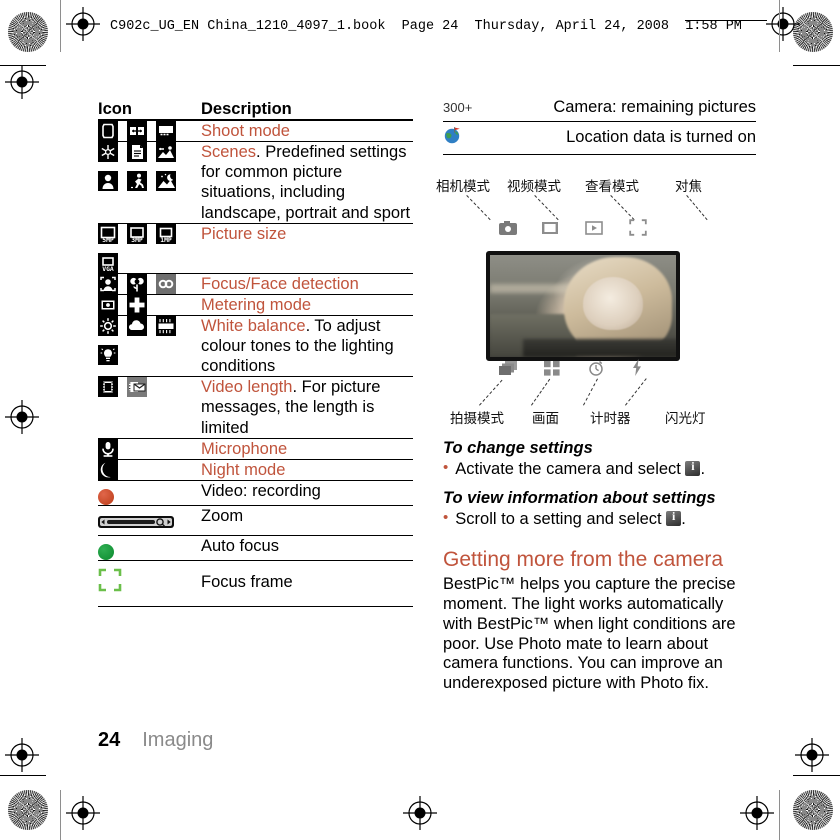  What do you see at coordinates (108, 262) in the screenshot?
I see `picture-size-vga-icon: VGA` at bounding box center [108, 262].